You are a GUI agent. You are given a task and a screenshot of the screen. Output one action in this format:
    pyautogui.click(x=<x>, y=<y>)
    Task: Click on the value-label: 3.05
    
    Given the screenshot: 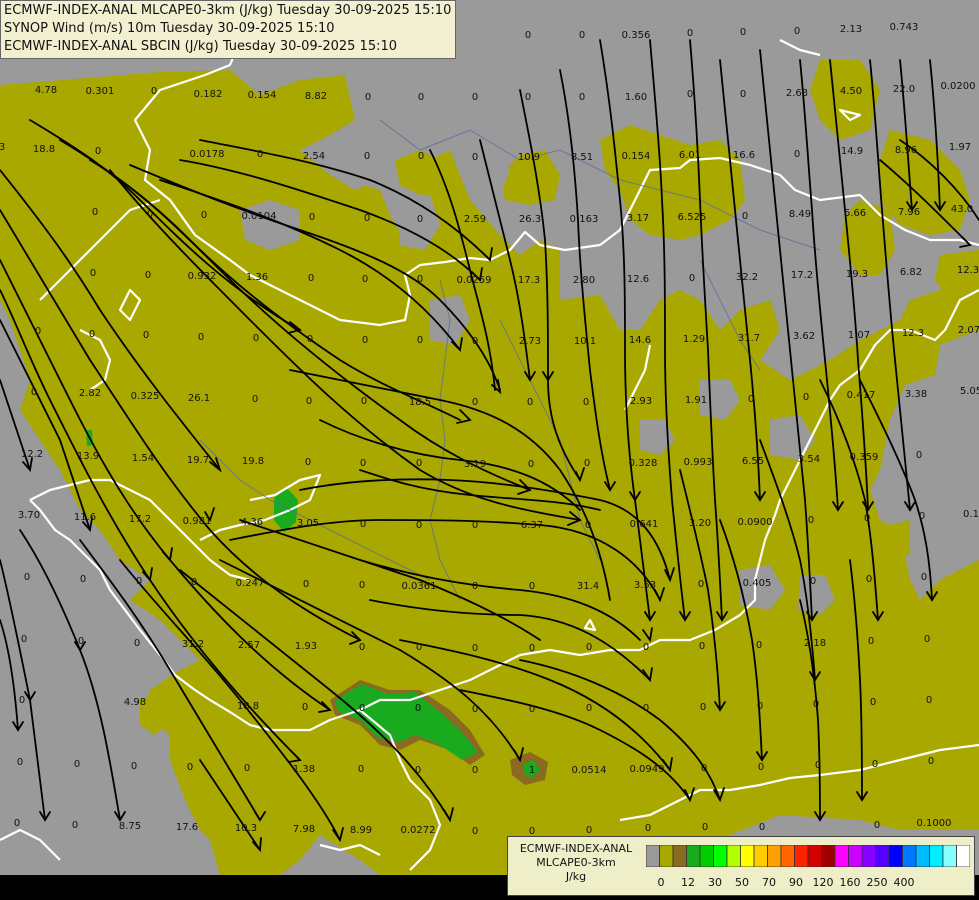 What is the action you would take?
    pyautogui.click(x=308, y=523)
    